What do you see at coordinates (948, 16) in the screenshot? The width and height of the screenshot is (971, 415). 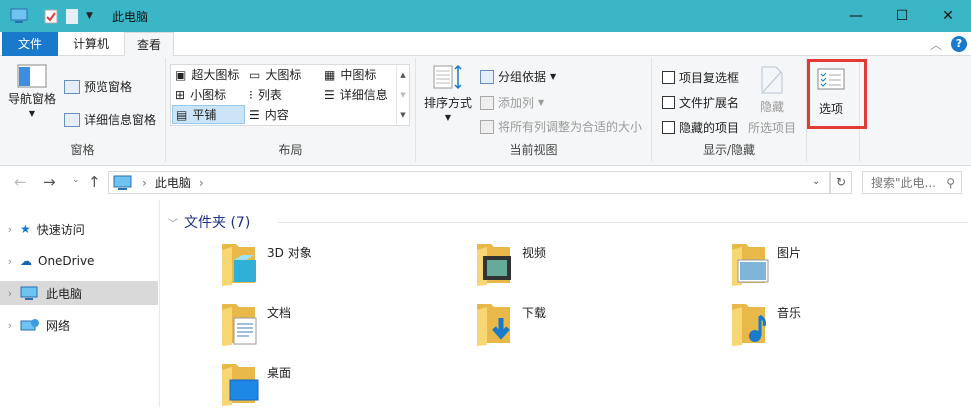 I see `close-button: ✕` at bounding box center [948, 16].